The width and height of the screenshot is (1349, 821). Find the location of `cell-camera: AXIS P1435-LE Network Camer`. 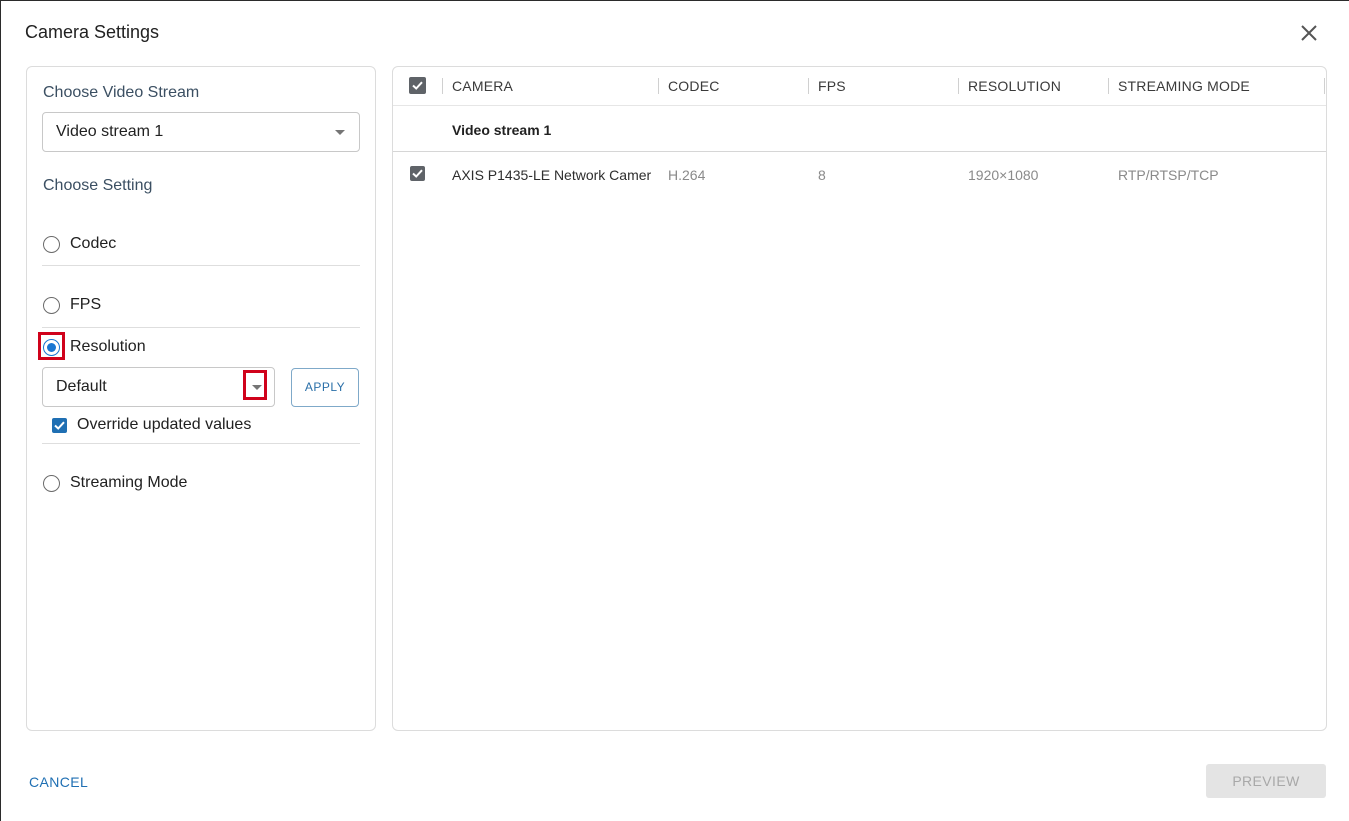

cell-camera: AXIS P1435-LE Network Camer is located at coordinates (552, 175).